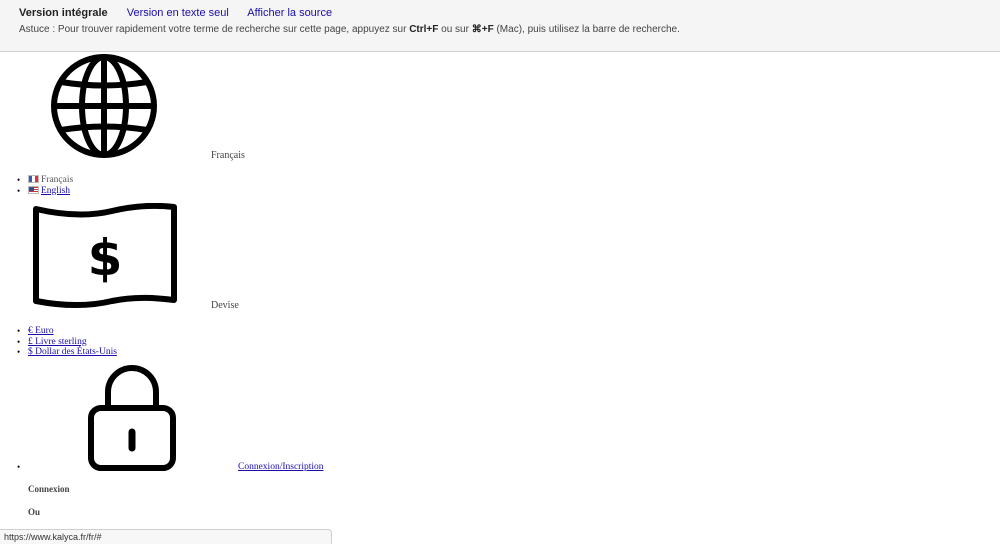 Image resolution: width=1000 pixels, height=544 pixels. Describe the element at coordinates (225, 305) in the screenshot. I see `currency-label: Devise` at that location.